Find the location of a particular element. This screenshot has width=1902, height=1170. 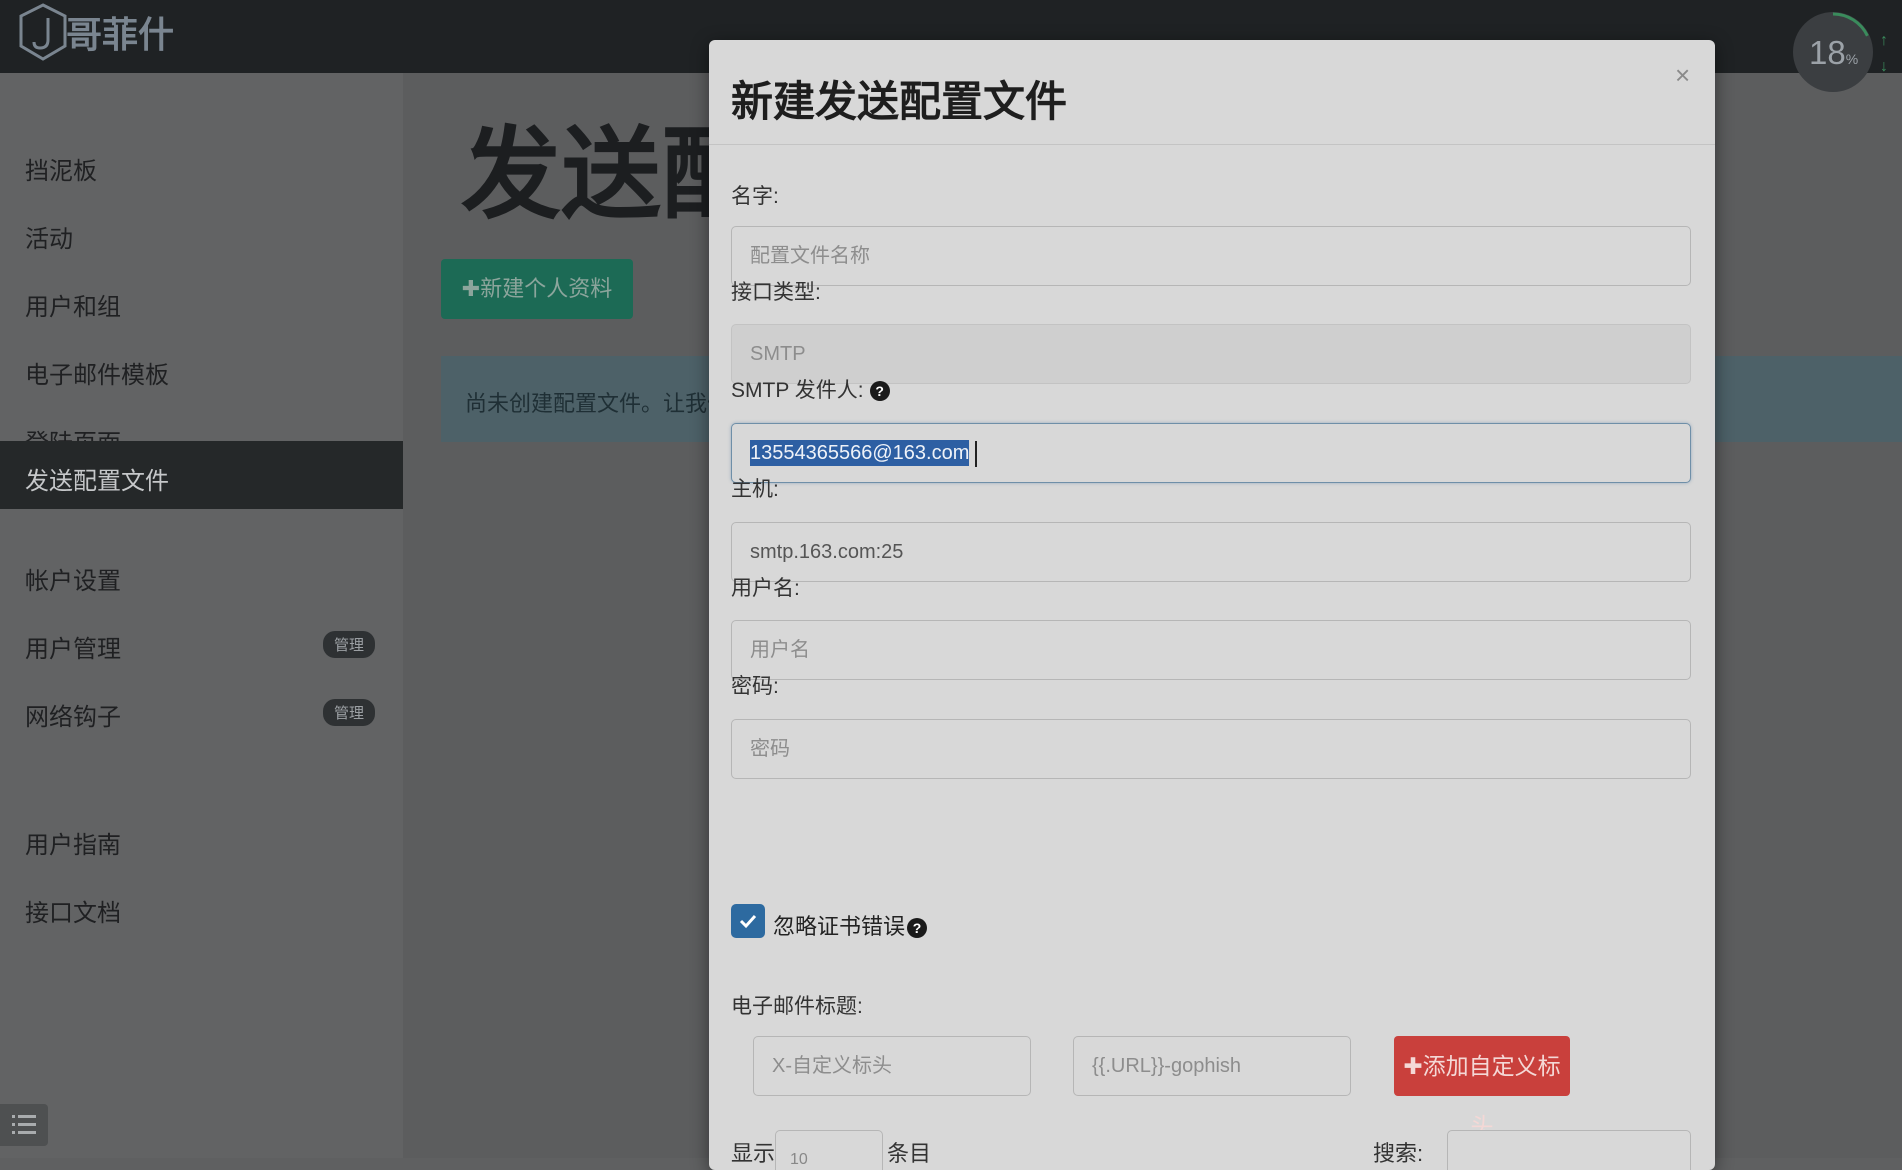

sidebar-item-users-groups: 用户和组 is located at coordinates (201, 302).